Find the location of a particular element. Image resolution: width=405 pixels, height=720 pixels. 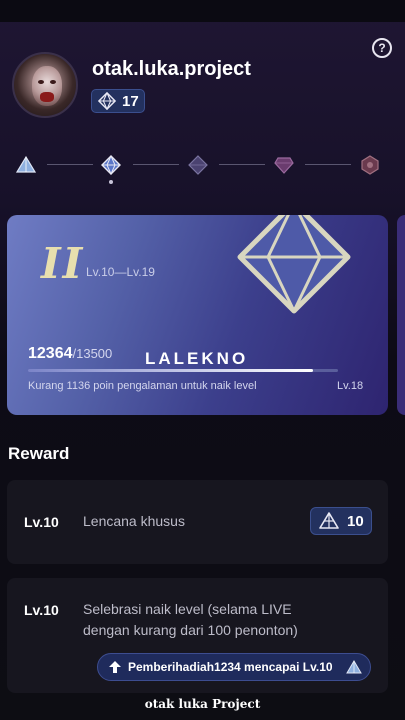

username: otak.luka.project is located at coordinates (171, 69).